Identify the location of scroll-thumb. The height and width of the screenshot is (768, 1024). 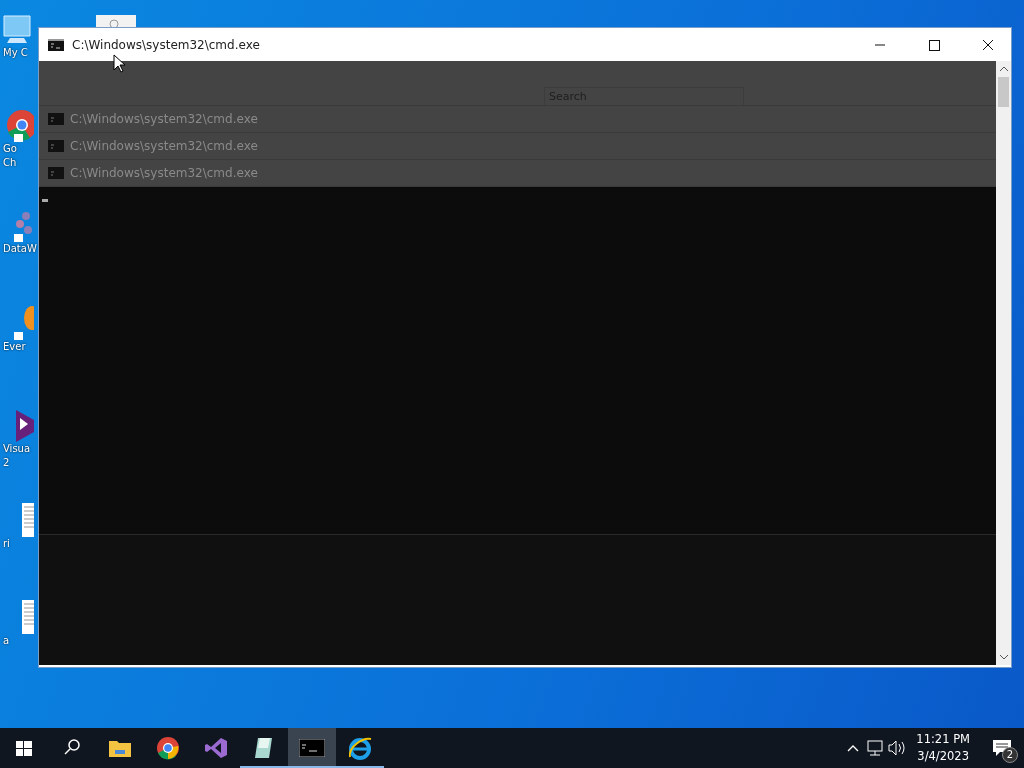
(1003, 92).